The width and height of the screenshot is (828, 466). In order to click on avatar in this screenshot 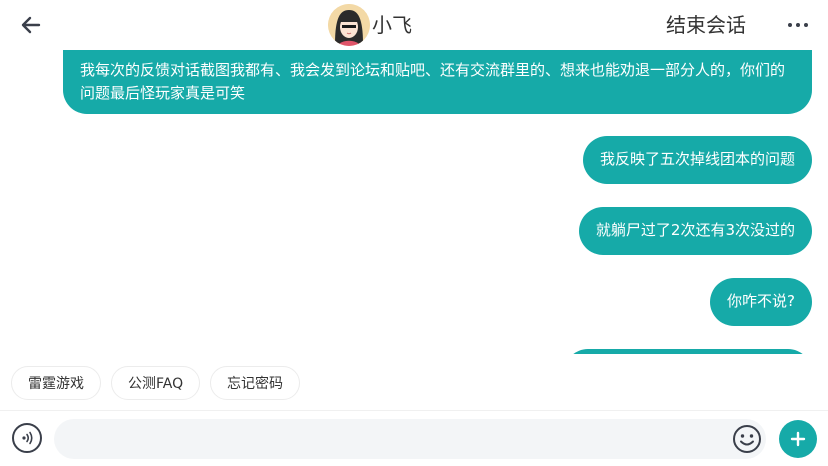, I will do `click(349, 25)`.